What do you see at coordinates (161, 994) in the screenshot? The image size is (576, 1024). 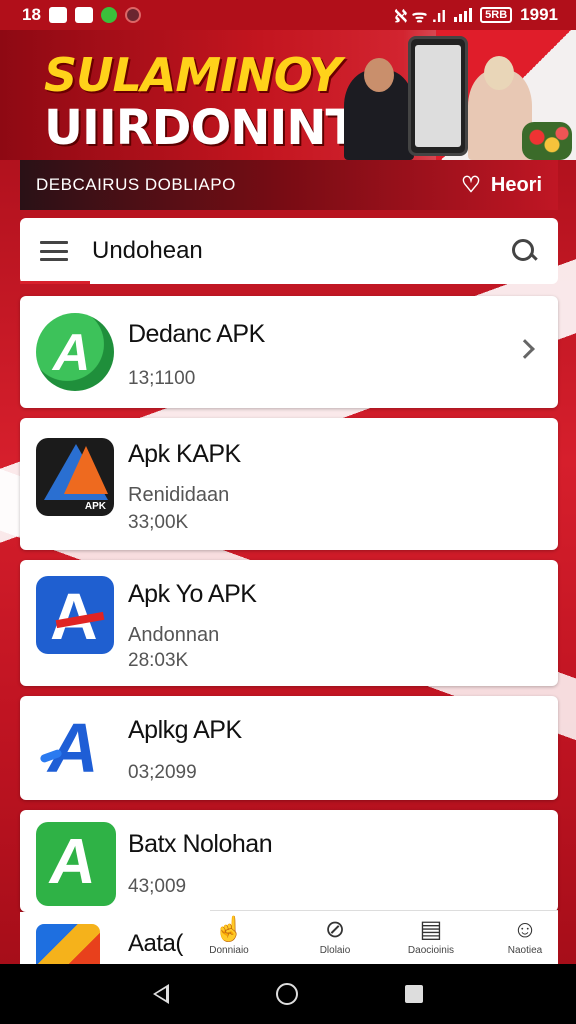 I see `back-icon` at bounding box center [161, 994].